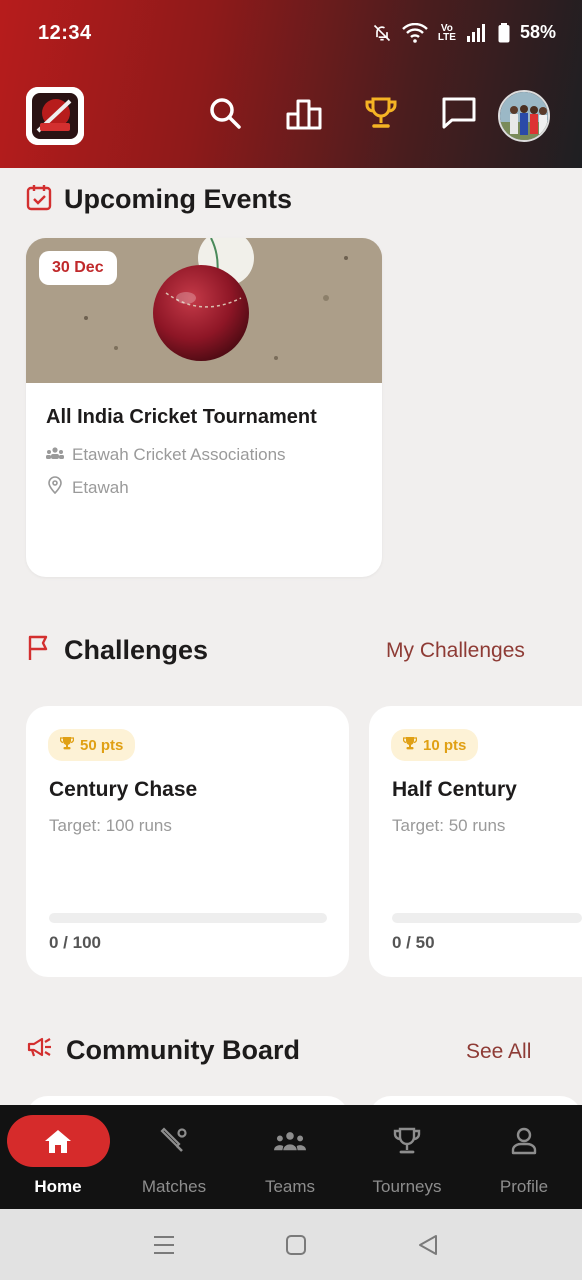  Describe the element at coordinates (414, 32) in the screenshot. I see `wifi-icon` at that location.